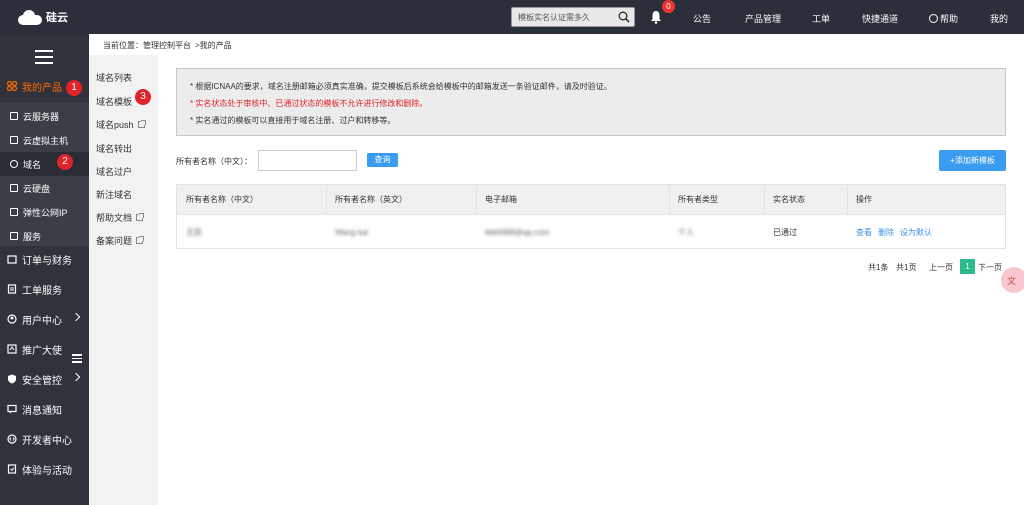 This screenshot has width=1024, height=505. What do you see at coordinates (763, 18) in the screenshot?
I see `nav-product-management: 产品管理` at bounding box center [763, 18].